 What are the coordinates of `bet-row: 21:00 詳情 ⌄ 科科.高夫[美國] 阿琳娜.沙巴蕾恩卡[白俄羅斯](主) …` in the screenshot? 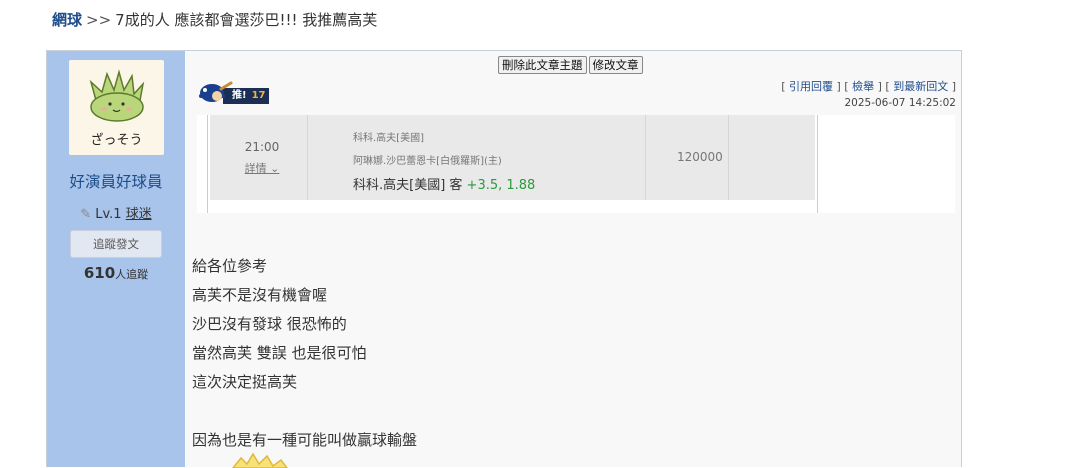 It's located at (512, 157).